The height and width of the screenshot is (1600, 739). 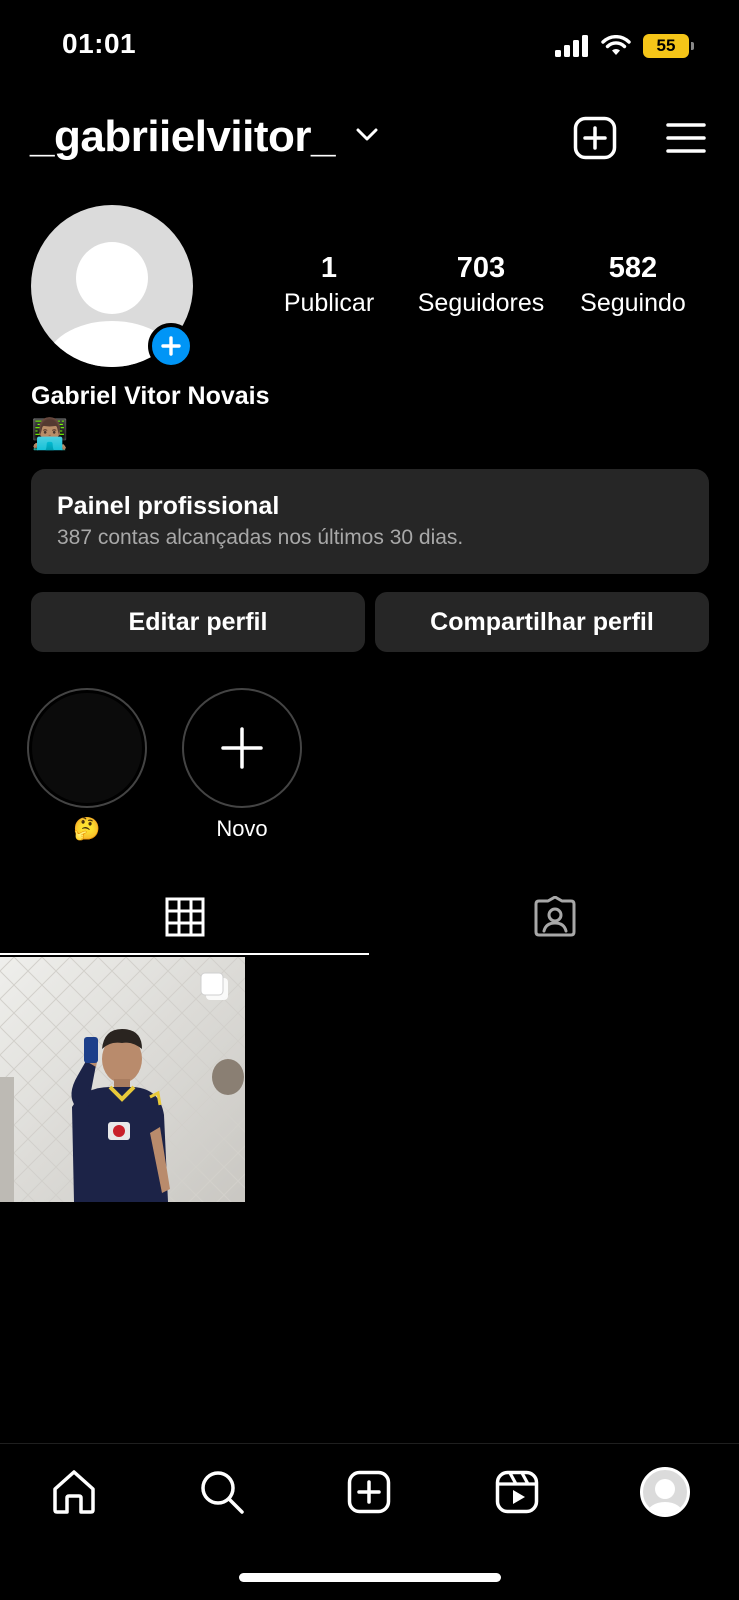 What do you see at coordinates (150, 396) in the screenshot?
I see `profile-name: Gabriel Vitor Novais` at bounding box center [150, 396].